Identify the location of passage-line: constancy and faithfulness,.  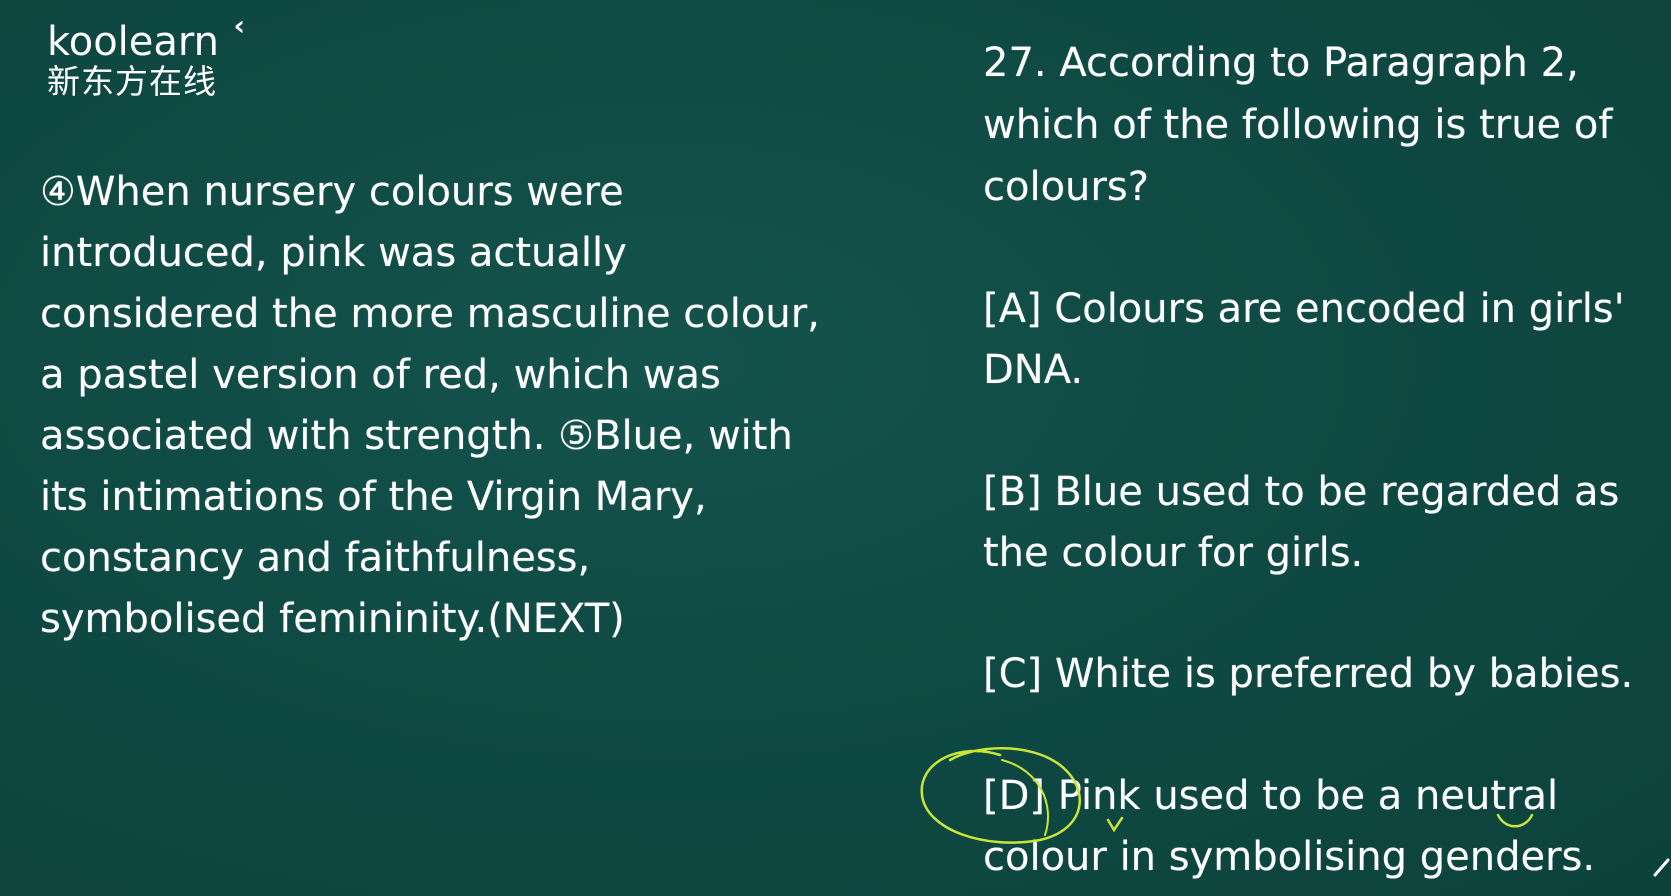
(315, 558).